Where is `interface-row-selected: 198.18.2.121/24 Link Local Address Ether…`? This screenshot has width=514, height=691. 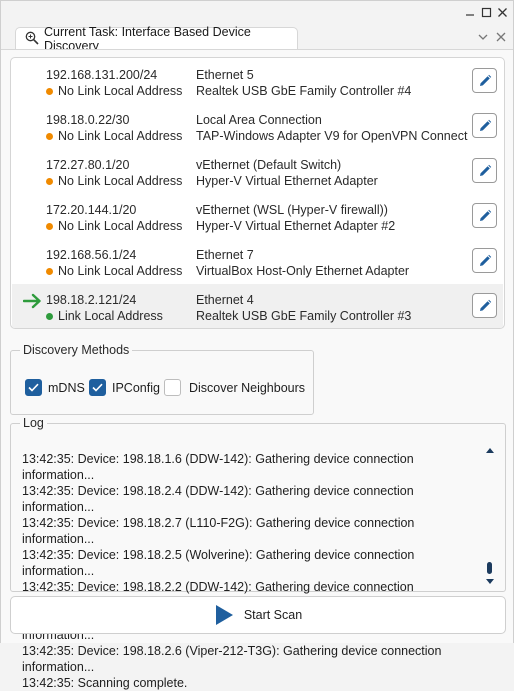 interface-row-selected: 198.18.2.121/24 Link Local Address Ether… is located at coordinates (257, 306).